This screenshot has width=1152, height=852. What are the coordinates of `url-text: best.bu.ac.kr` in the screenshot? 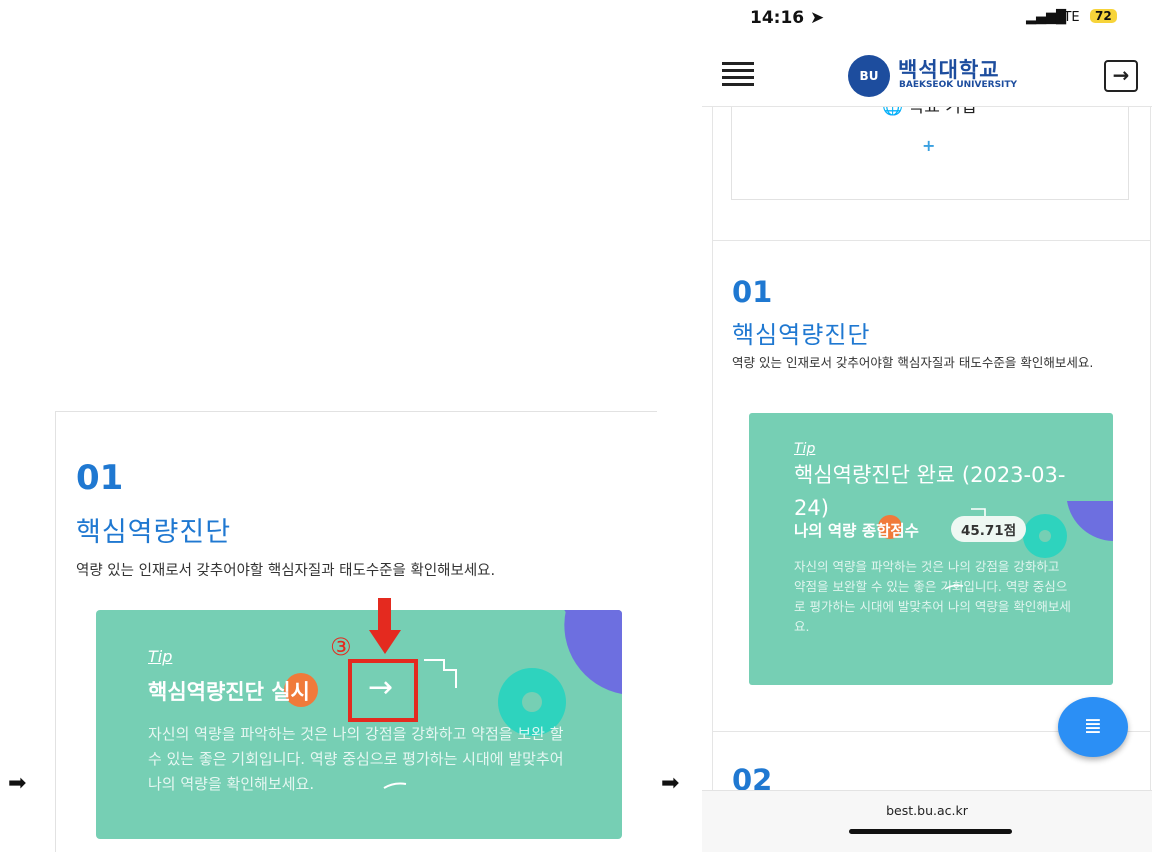 It's located at (927, 810).